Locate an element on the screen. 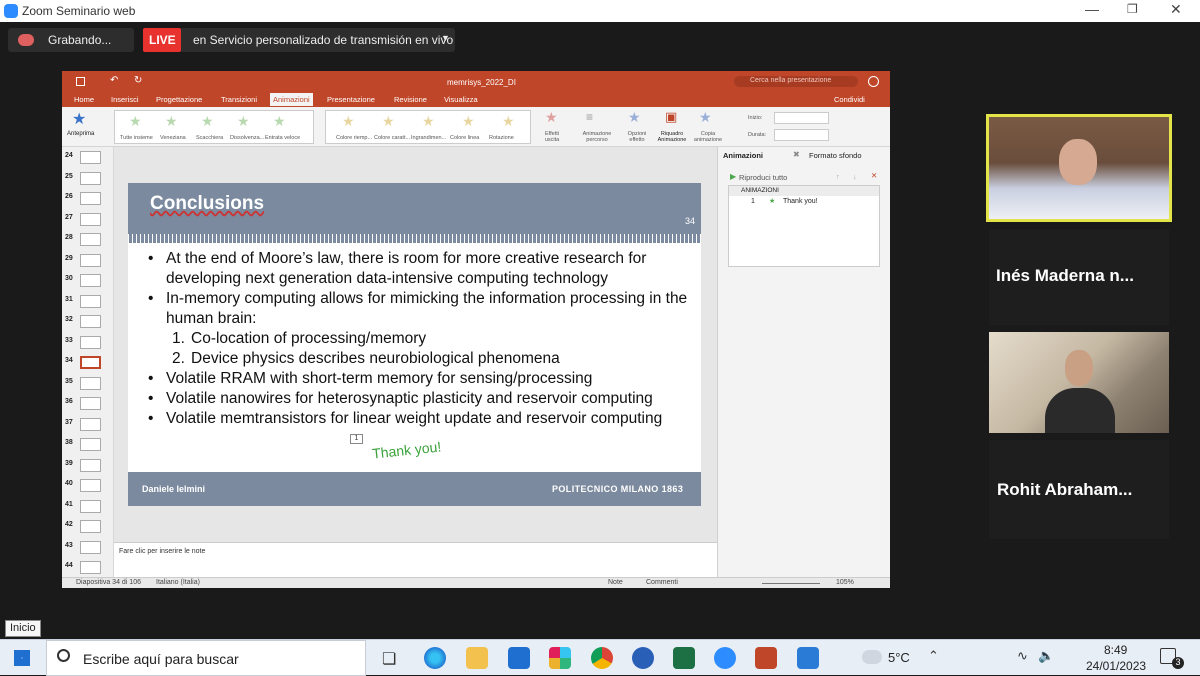 This screenshot has height=676, width=1200. clock-date: 24/01/2023 is located at coordinates (1116, 666).